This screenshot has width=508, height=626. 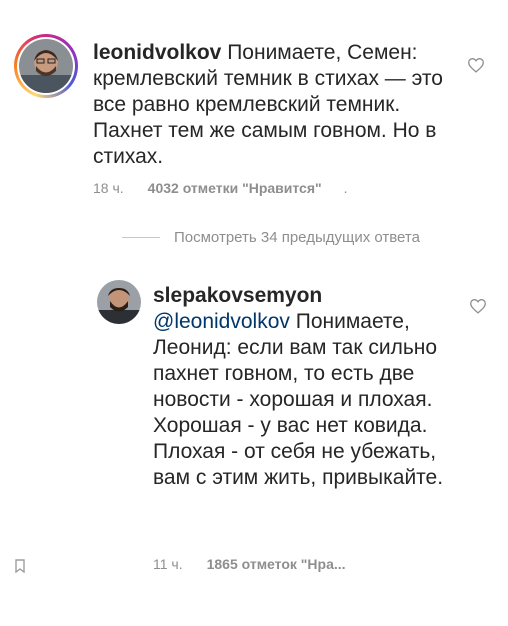 I want to click on view-replies-label: Посмотреть 34 предыдущих ответа, so click(x=297, y=237).